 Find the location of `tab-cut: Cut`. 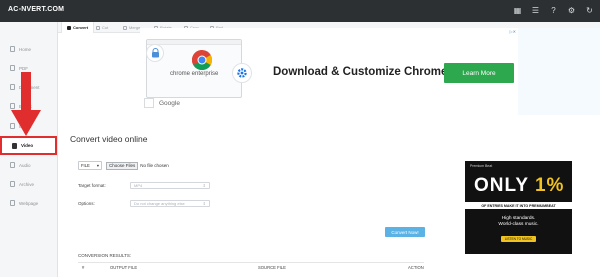

tab-cut: Cut is located at coordinates (102, 27).